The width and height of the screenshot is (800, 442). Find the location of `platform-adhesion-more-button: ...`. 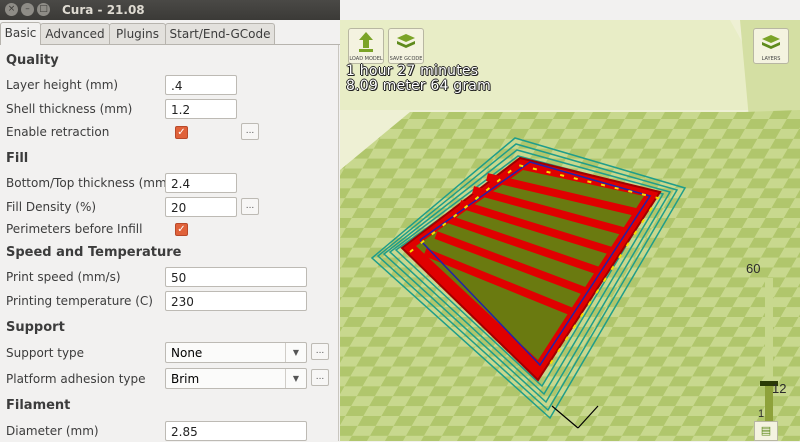

platform-adhesion-more-button: ... is located at coordinates (320, 377).